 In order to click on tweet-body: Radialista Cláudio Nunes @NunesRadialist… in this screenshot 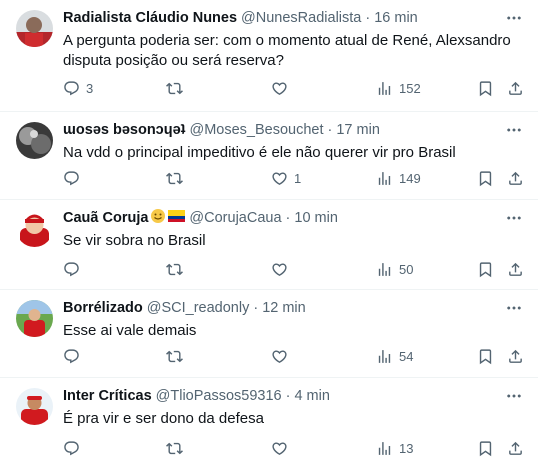, I will do `click(293, 39)`.